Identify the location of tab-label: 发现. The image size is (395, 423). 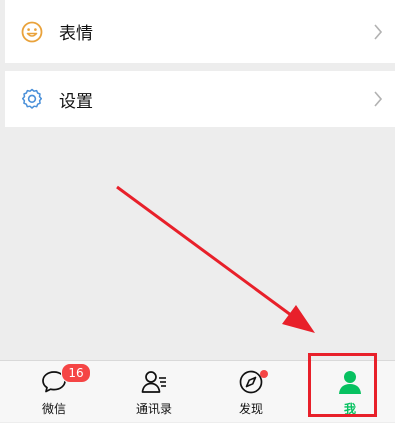
(250, 409).